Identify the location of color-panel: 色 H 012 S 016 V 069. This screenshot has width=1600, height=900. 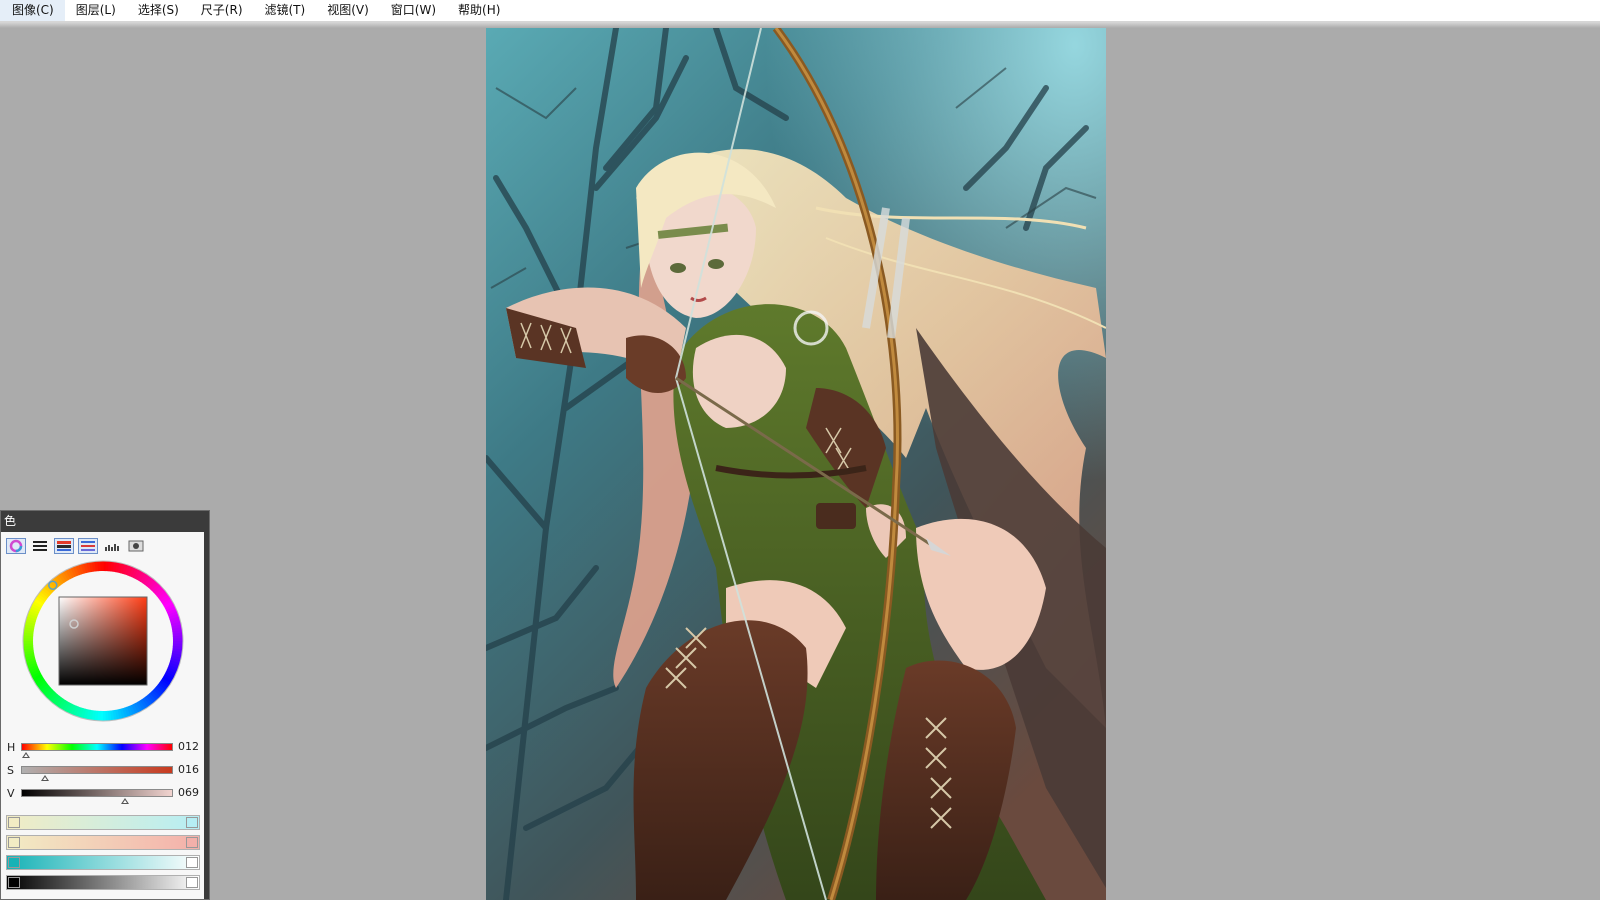
(105, 705).